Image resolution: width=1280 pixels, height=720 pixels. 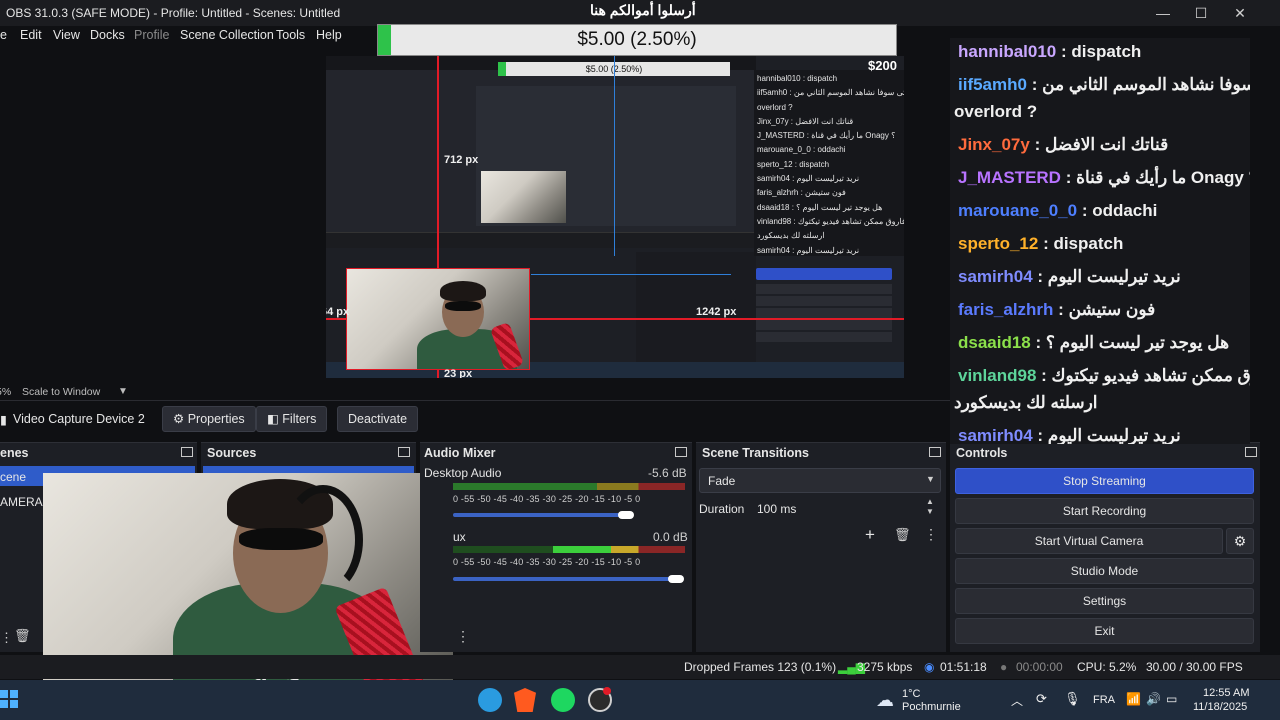 What do you see at coordinates (1041, 699) in the screenshot?
I see `sync-icon: ⟳` at bounding box center [1041, 699].